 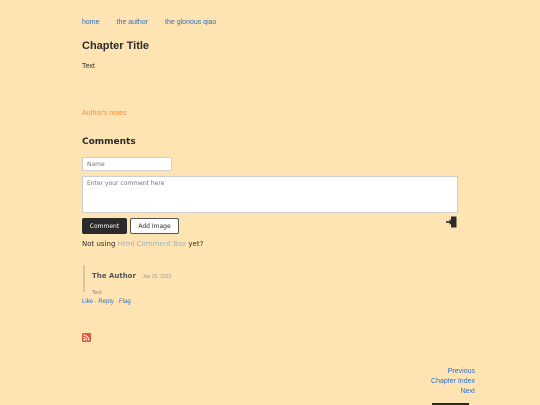 I want to click on chapter-index-link: Chapter Index, so click(x=453, y=382).